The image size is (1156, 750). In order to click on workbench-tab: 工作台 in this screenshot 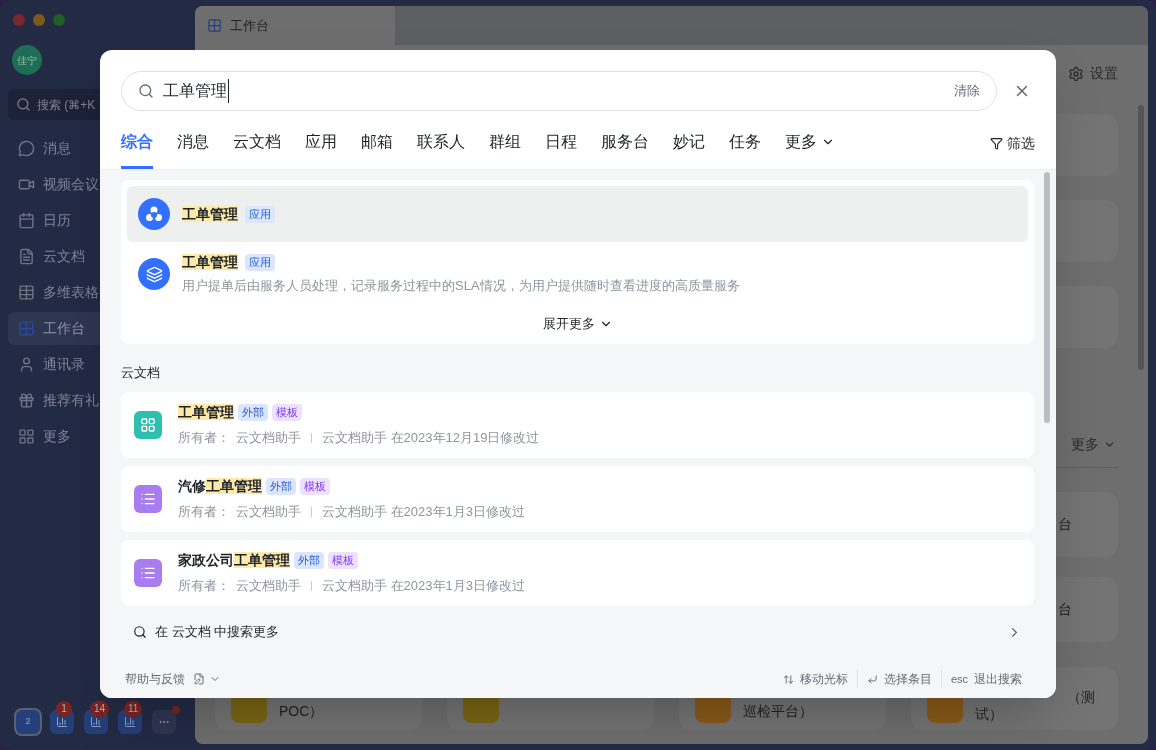, I will do `click(295, 25)`.